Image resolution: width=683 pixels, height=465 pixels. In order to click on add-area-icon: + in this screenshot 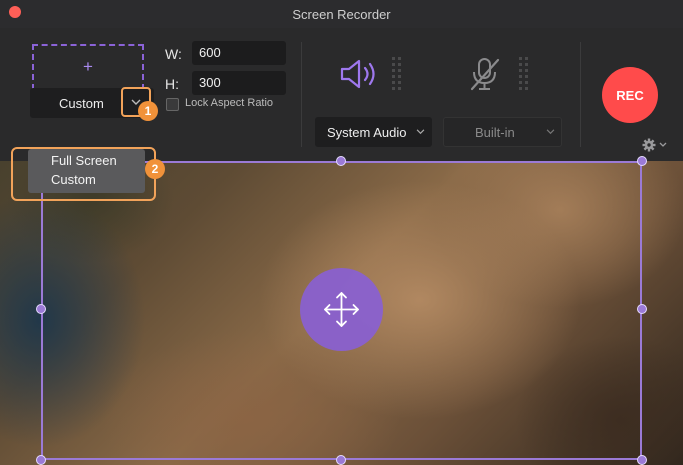, I will do `click(88, 66)`.